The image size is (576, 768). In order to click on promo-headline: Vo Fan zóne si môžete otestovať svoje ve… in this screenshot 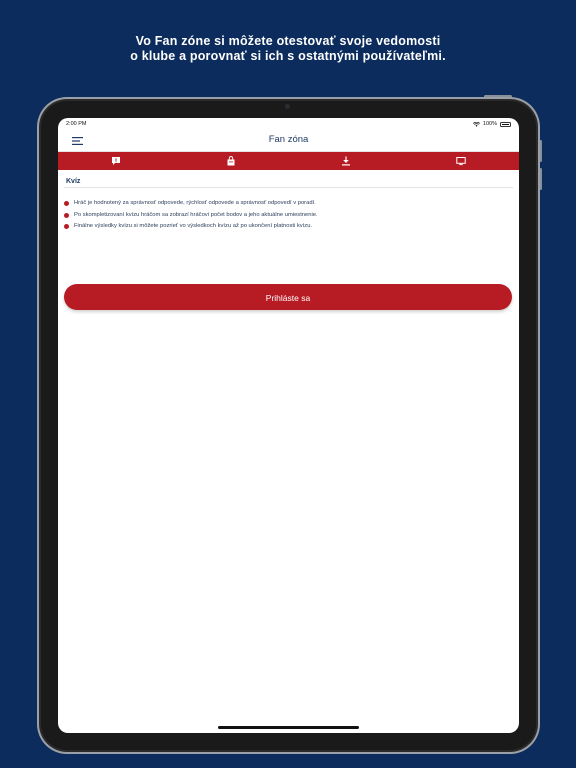, I will do `click(288, 49)`.